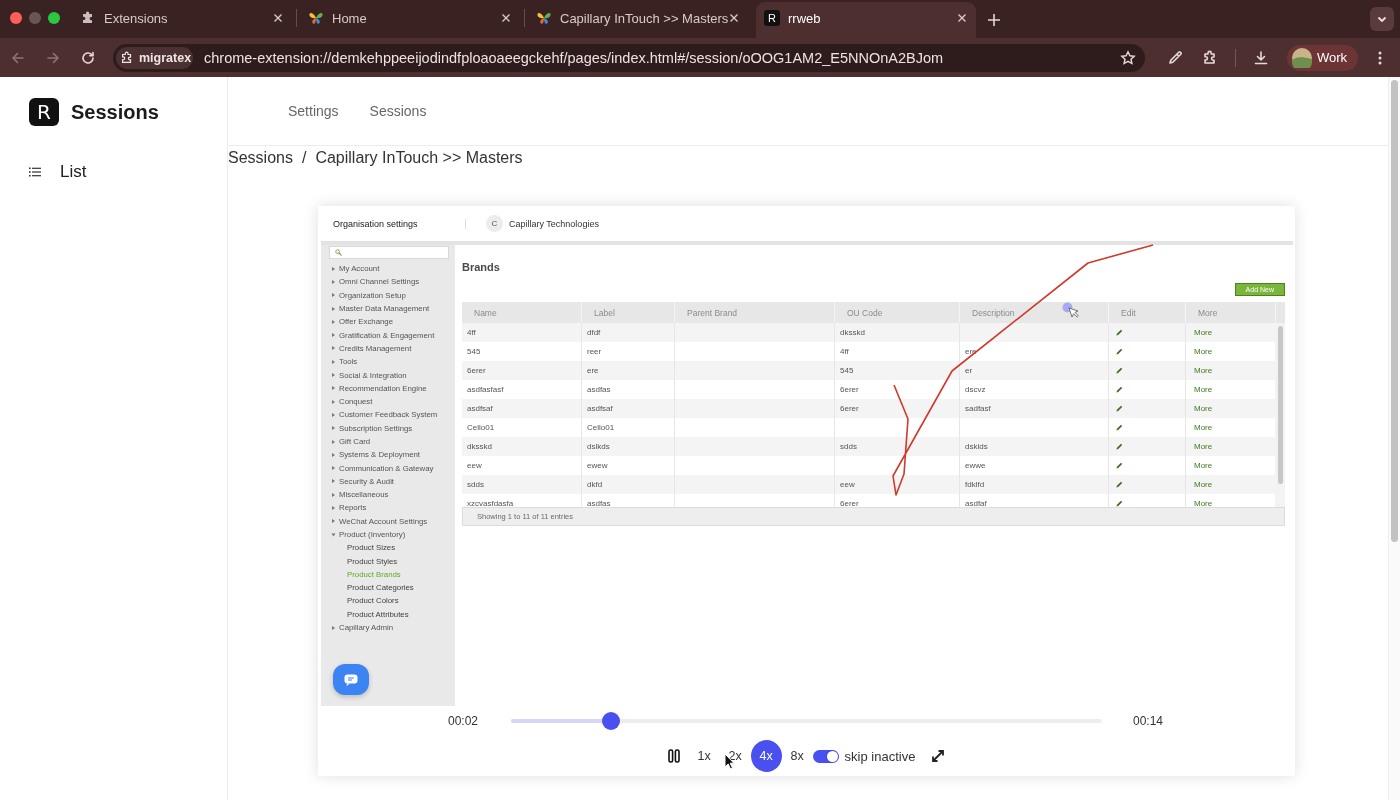  Describe the element at coordinates (410, 20) in the screenshot. I see `browser-tab: Home` at that location.